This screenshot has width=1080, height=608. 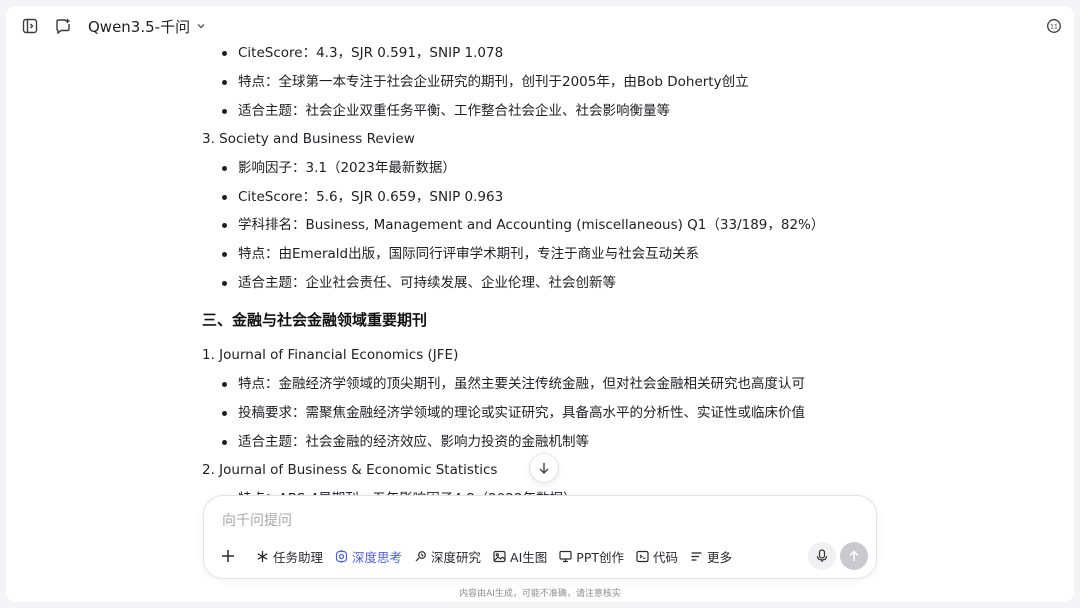 I want to click on bullet-item: 适合主题：社会金融的经济效应、影响力投资的金融机制等, so click(x=405, y=442).